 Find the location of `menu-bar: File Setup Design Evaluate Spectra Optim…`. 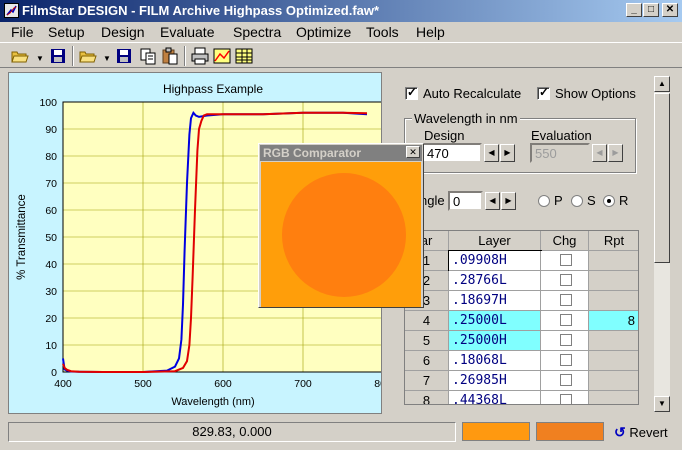

menu-bar: File Setup Design Evaluate Spectra Optim… is located at coordinates (341, 32).